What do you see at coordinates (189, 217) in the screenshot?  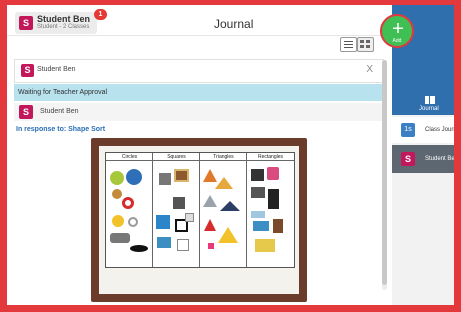 I see `sparkle-icon` at bounding box center [189, 217].